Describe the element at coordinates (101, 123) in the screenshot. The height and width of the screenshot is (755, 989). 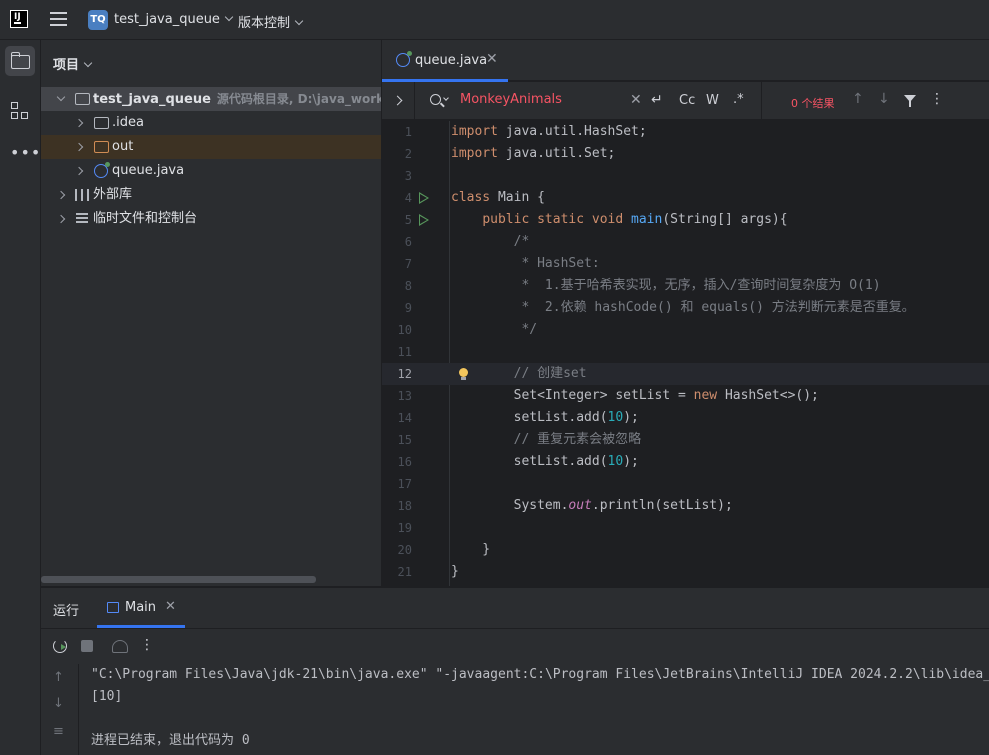
I see `folder-icon` at that location.